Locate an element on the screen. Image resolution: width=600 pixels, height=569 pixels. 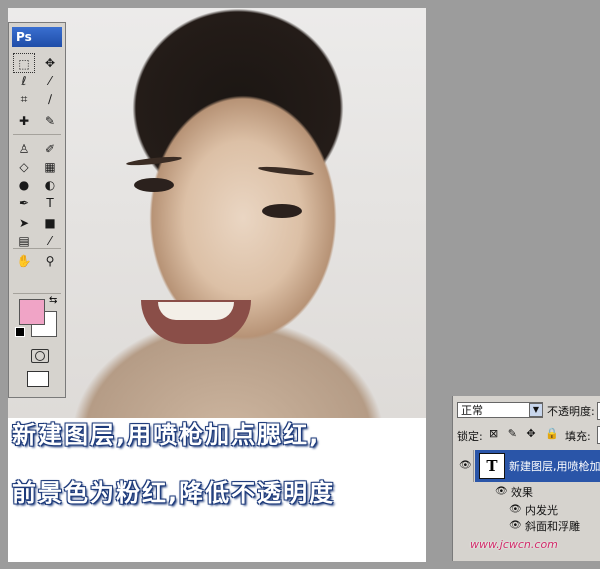
type-tool: T is located at coordinates (50, 203).